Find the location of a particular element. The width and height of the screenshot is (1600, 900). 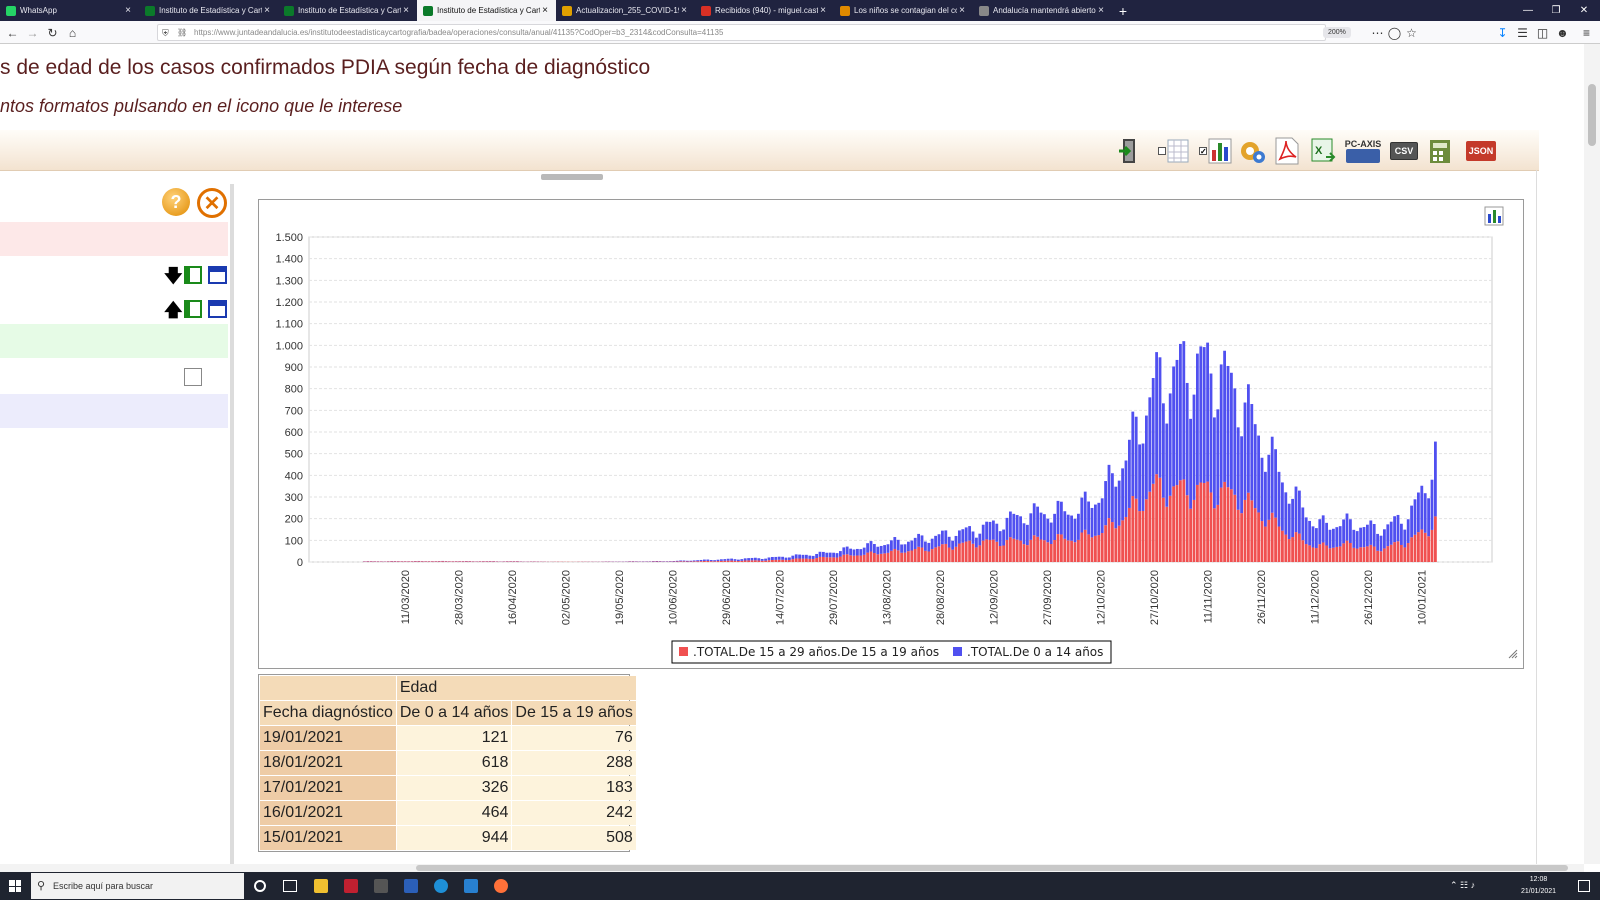

filter-checkbox is located at coordinates (193, 377).